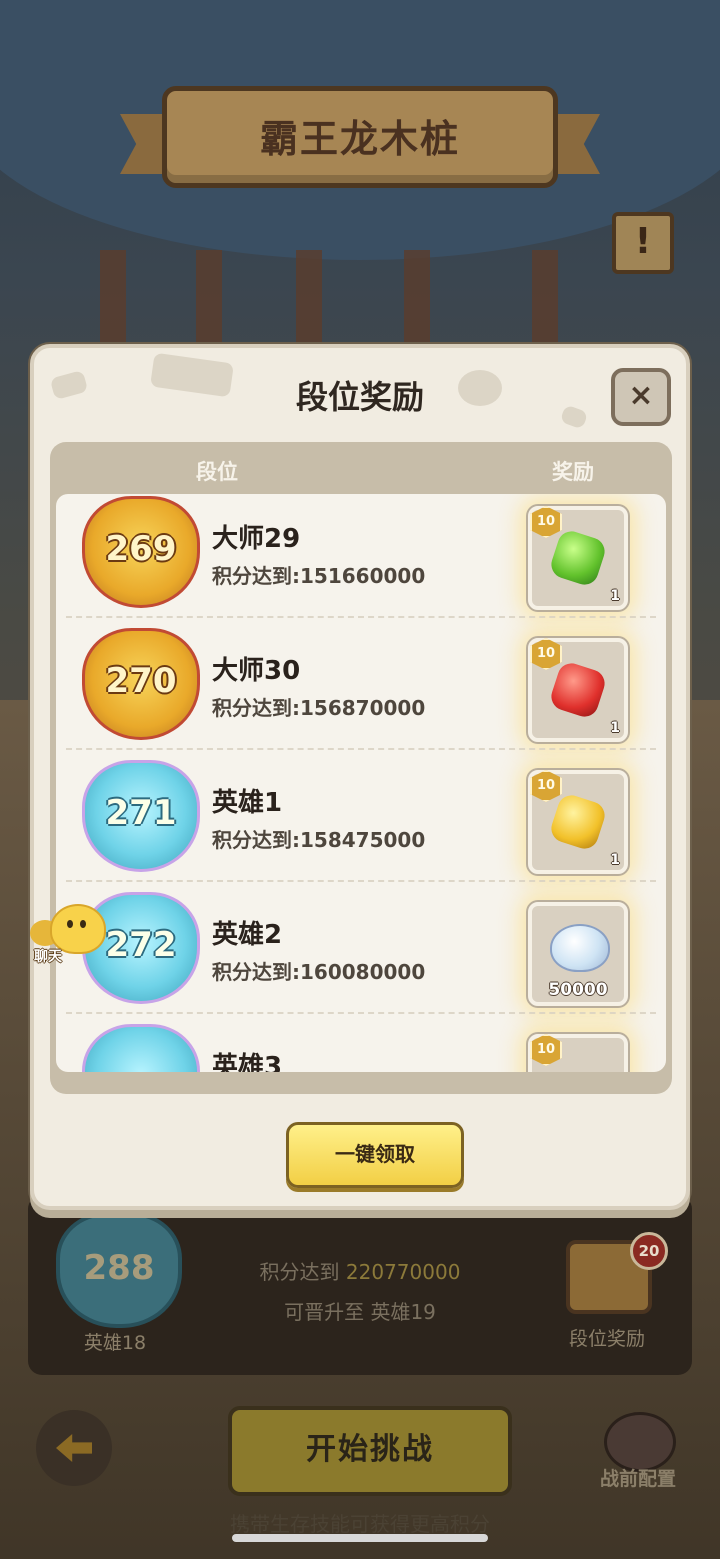 The width and height of the screenshot is (720, 1559). Describe the element at coordinates (141, 1048) in the screenshot. I see `rank-badge` at that location.